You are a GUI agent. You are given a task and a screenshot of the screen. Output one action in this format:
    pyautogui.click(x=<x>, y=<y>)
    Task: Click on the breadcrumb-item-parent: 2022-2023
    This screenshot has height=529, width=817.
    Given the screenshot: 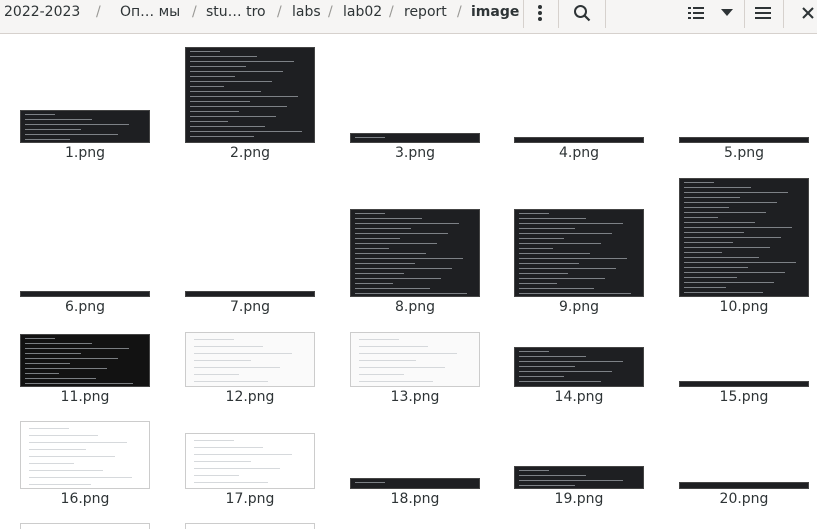 What is the action you would take?
    pyautogui.click(x=42, y=17)
    